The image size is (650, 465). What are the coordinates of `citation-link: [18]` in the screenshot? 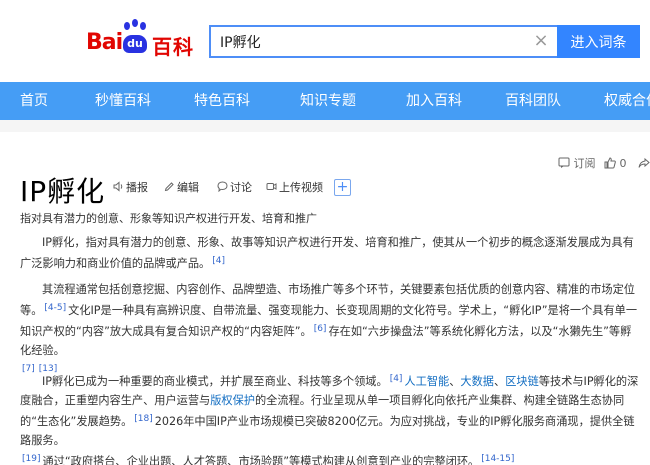 It's located at (143, 419).